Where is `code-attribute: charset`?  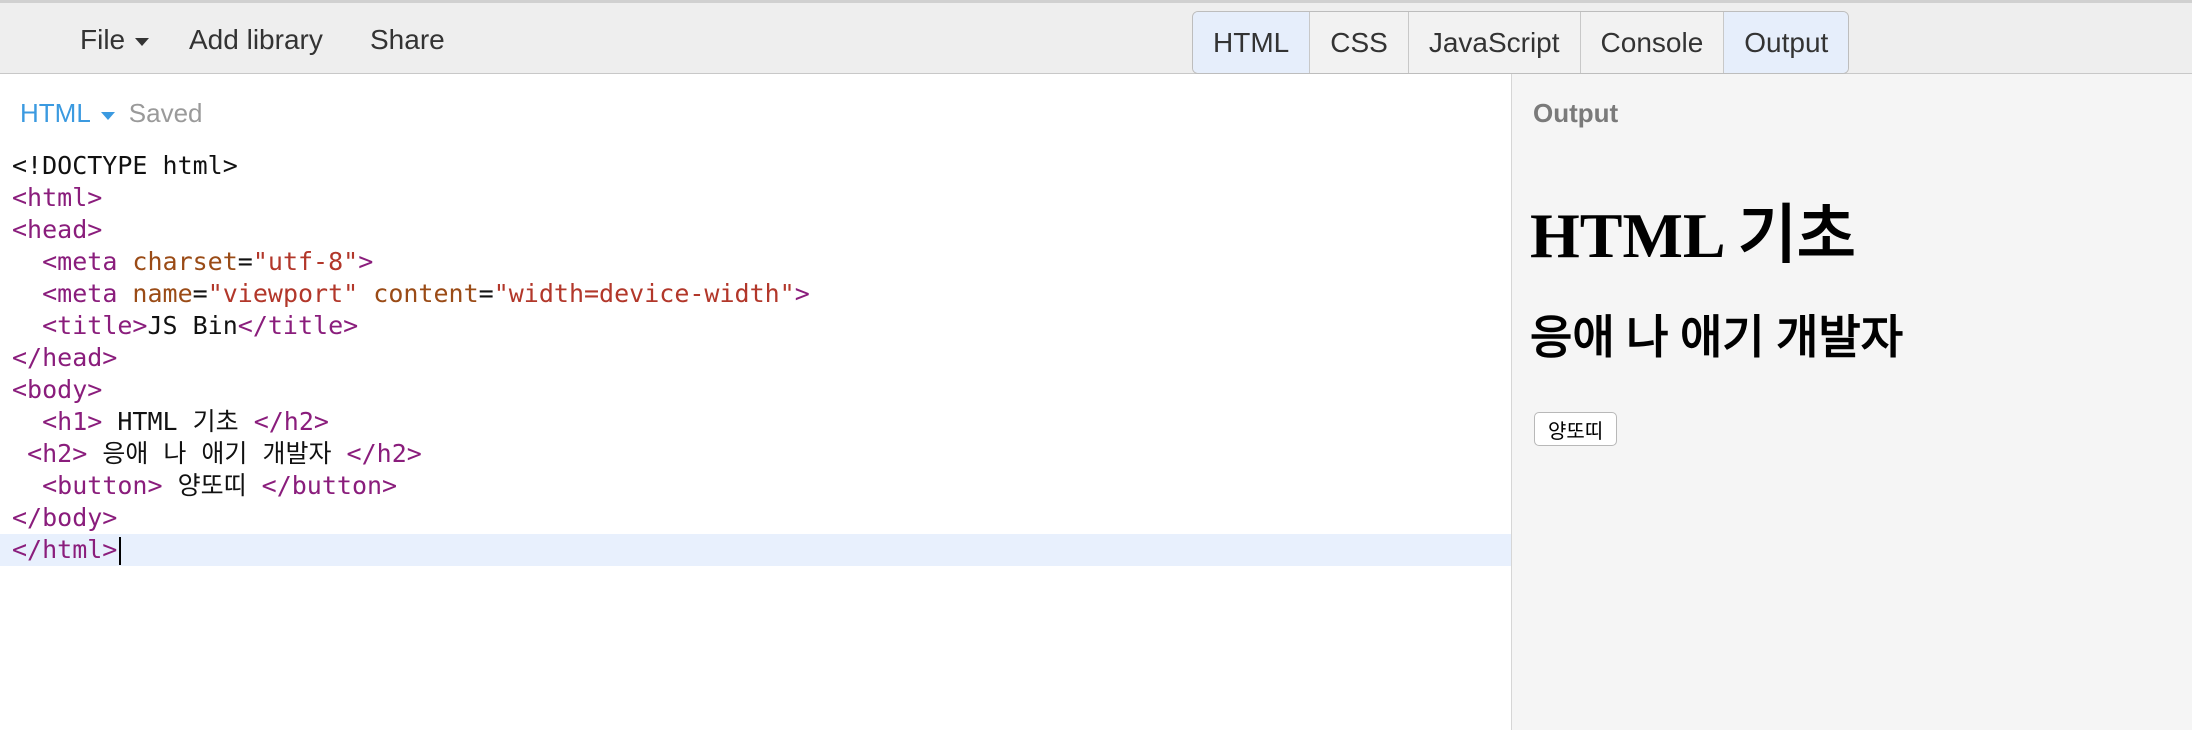 code-attribute: charset is located at coordinates (185, 261).